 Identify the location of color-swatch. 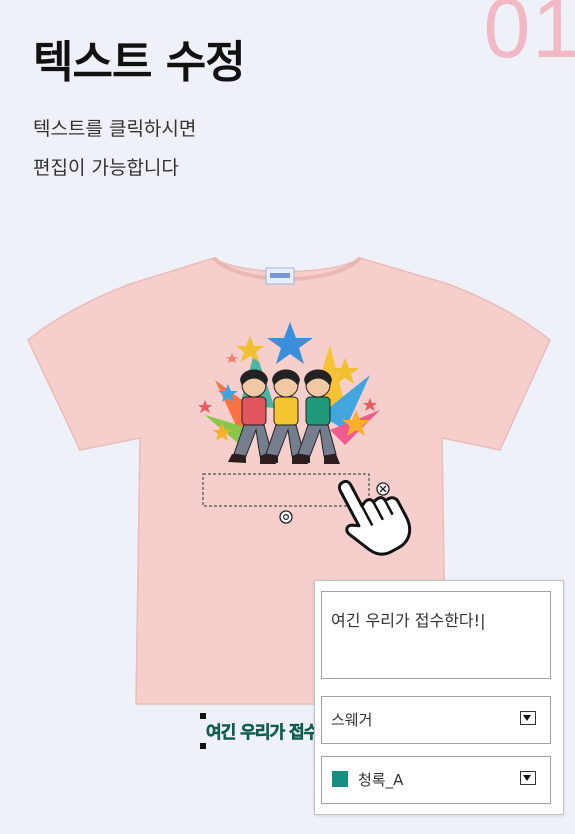
(340, 779).